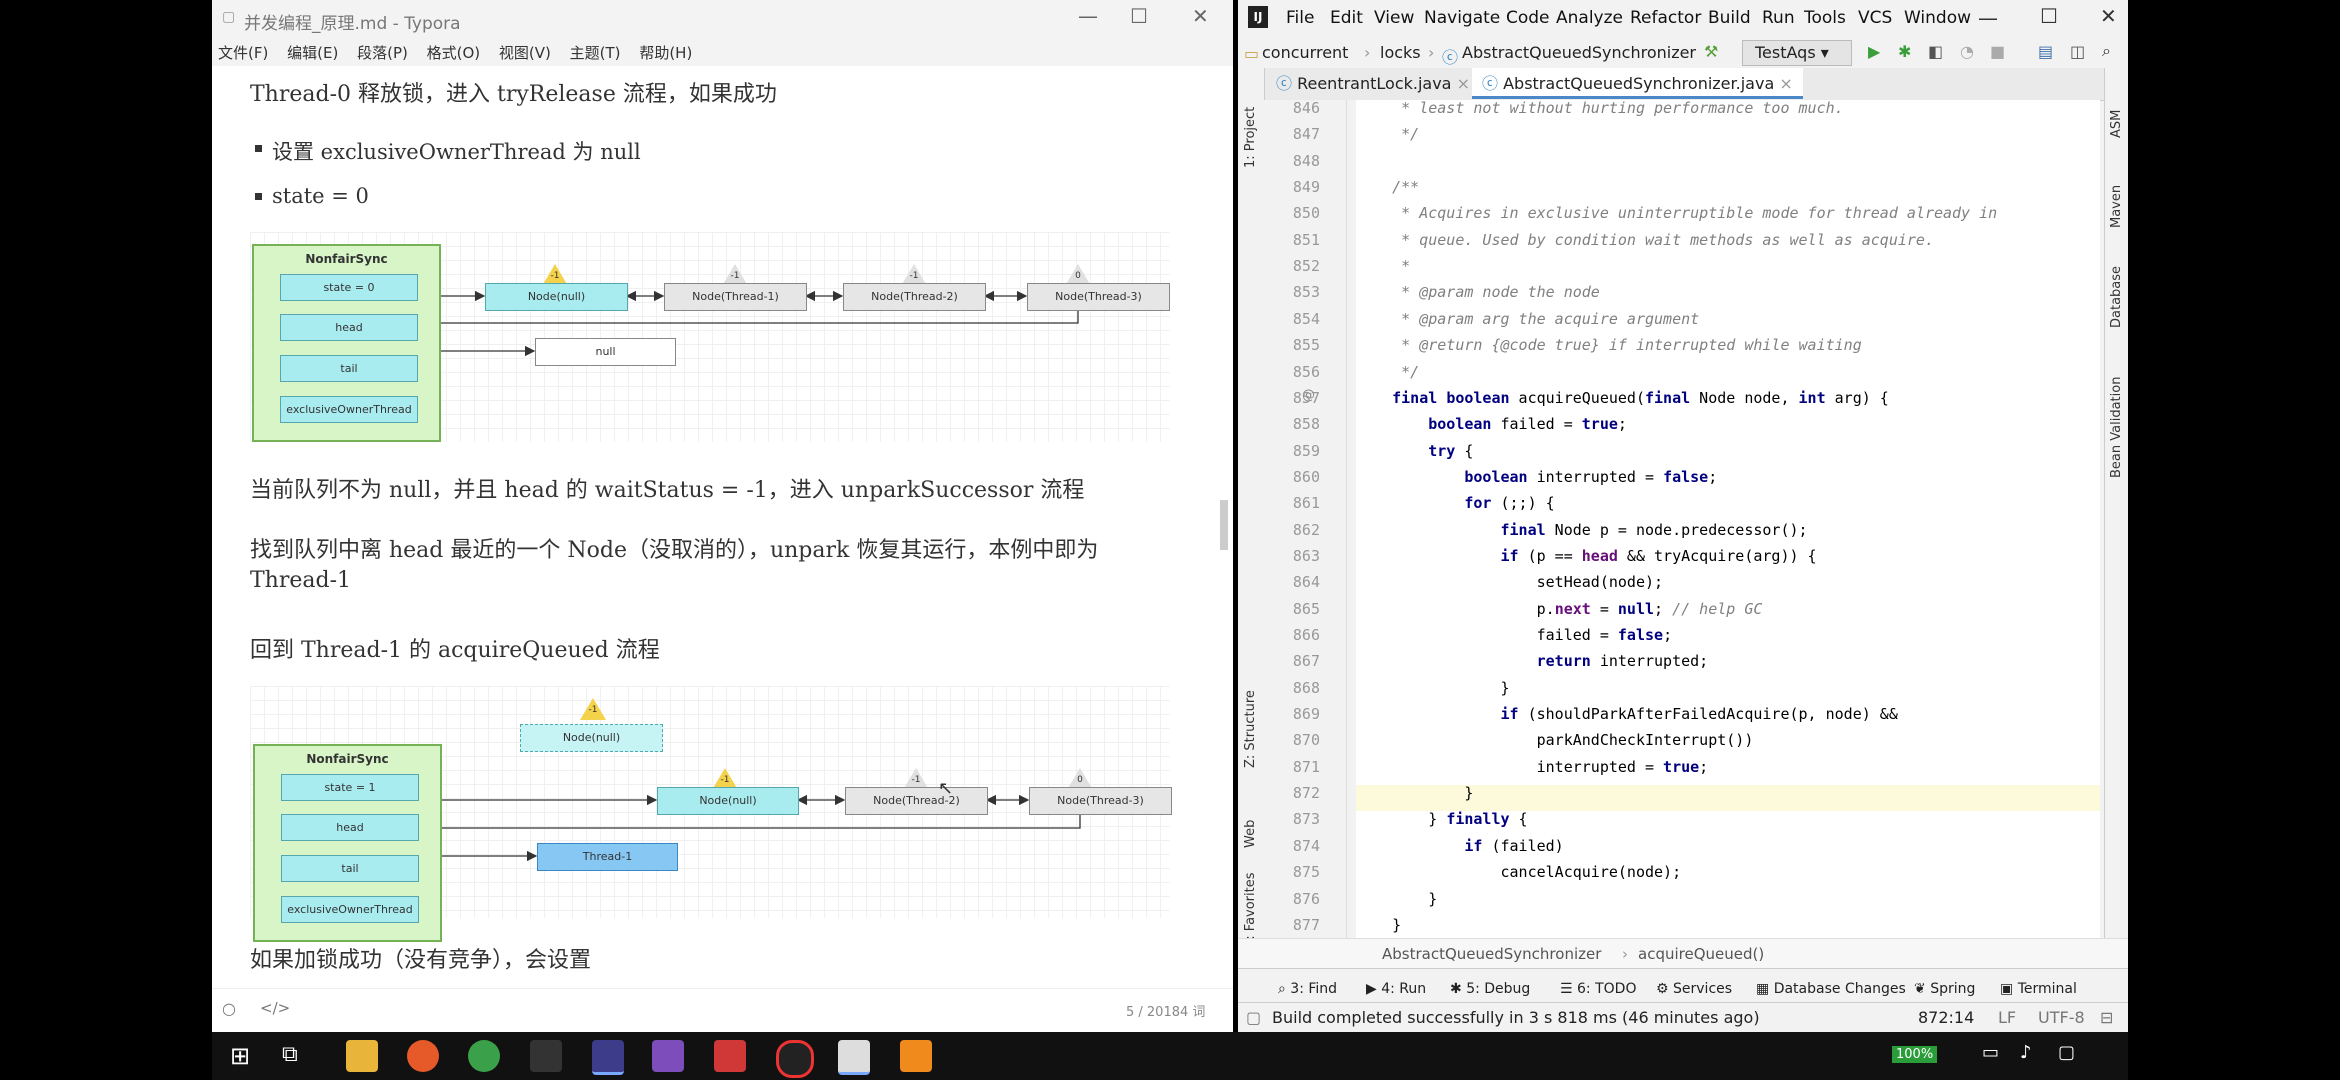 The height and width of the screenshot is (1080, 2340). I want to click on run-config-select: TestAqs ▾, so click(1797, 53).